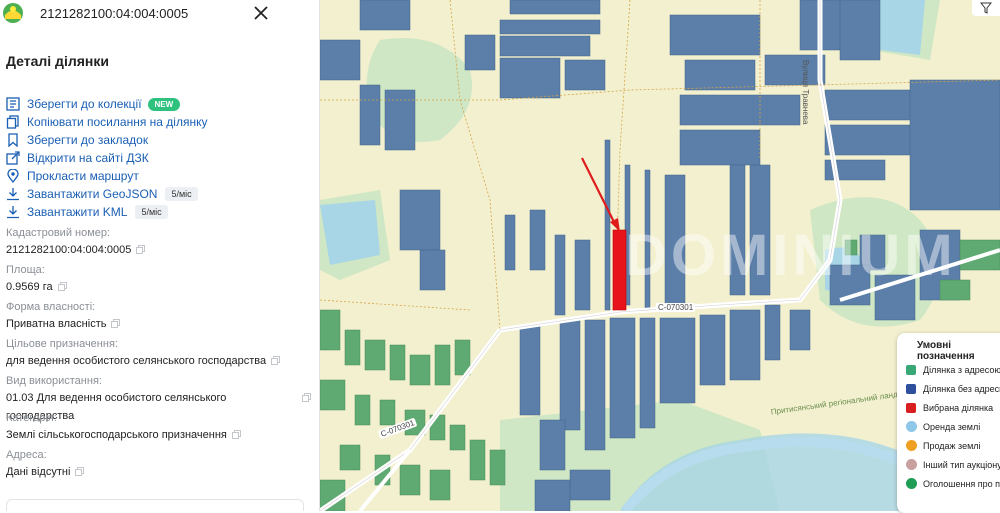  Describe the element at coordinates (911, 388) in the screenshot. I see `parcel-without-address-swatch` at that location.